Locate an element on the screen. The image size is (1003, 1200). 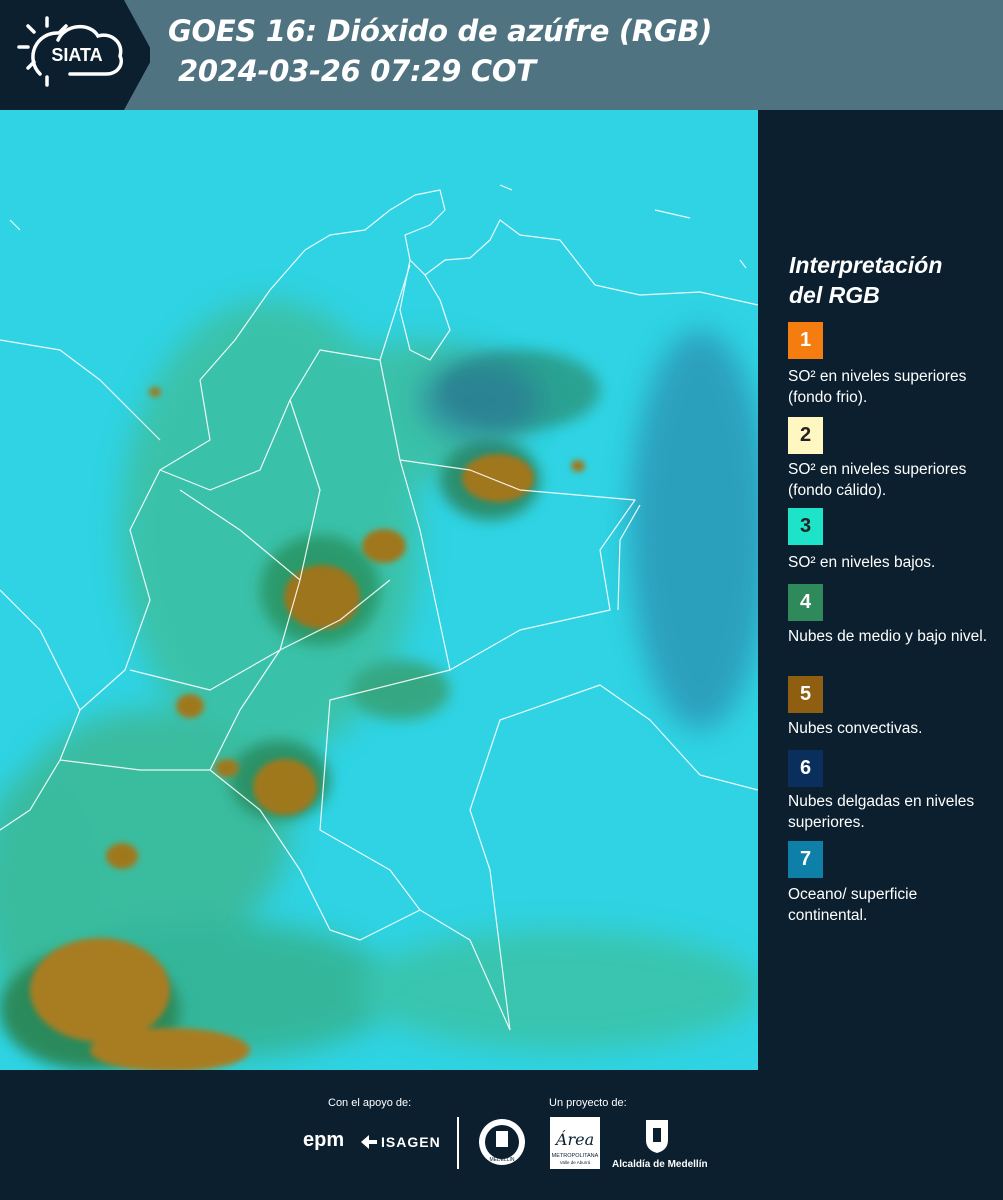
legend-title-line1: Interpretación is located at coordinates (866, 265).